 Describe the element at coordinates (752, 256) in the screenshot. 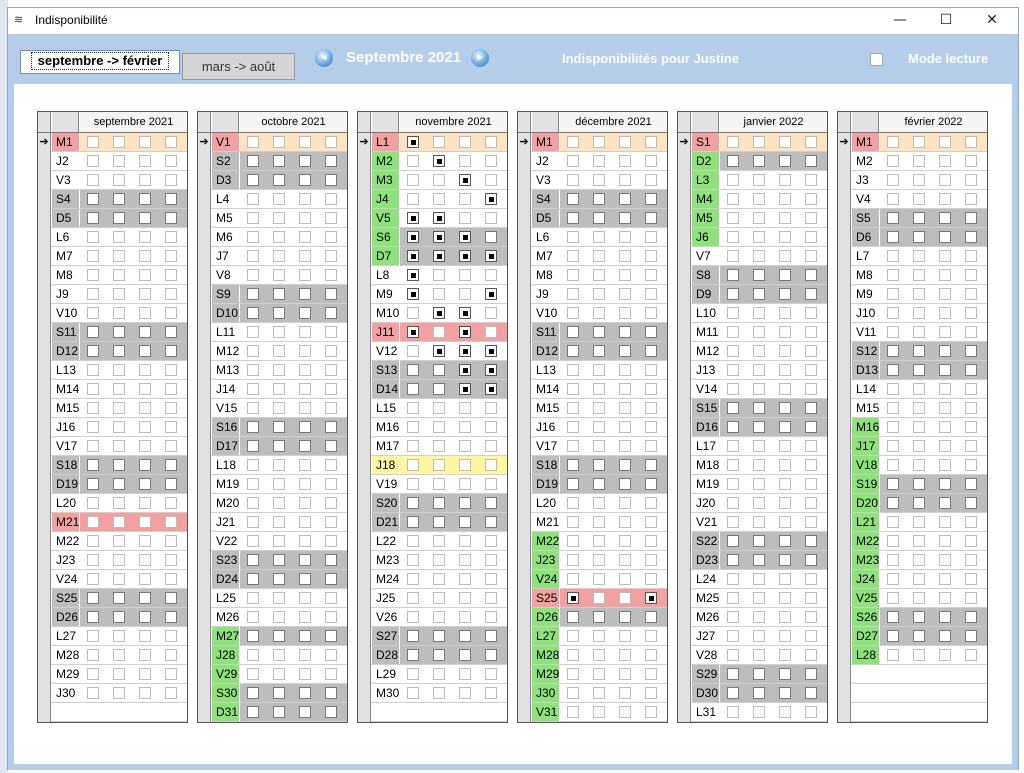

I see `day-row: V7` at that location.